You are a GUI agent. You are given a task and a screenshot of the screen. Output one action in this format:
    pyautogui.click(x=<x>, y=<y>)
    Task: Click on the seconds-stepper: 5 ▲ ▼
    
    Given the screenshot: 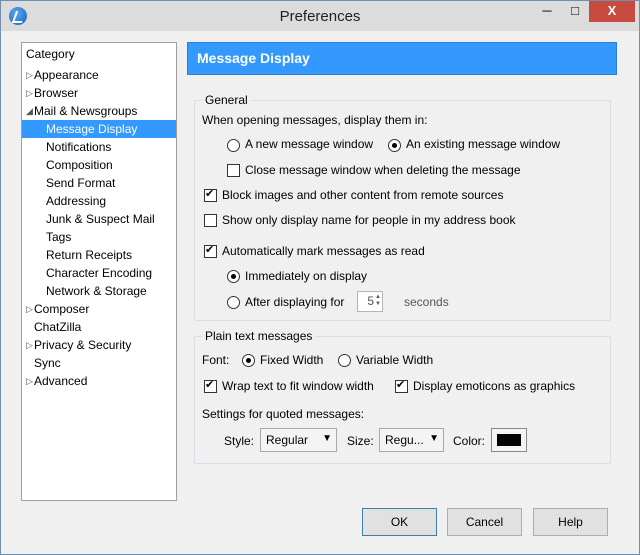 What is the action you would take?
    pyautogui.click(x=370, y=301)
    